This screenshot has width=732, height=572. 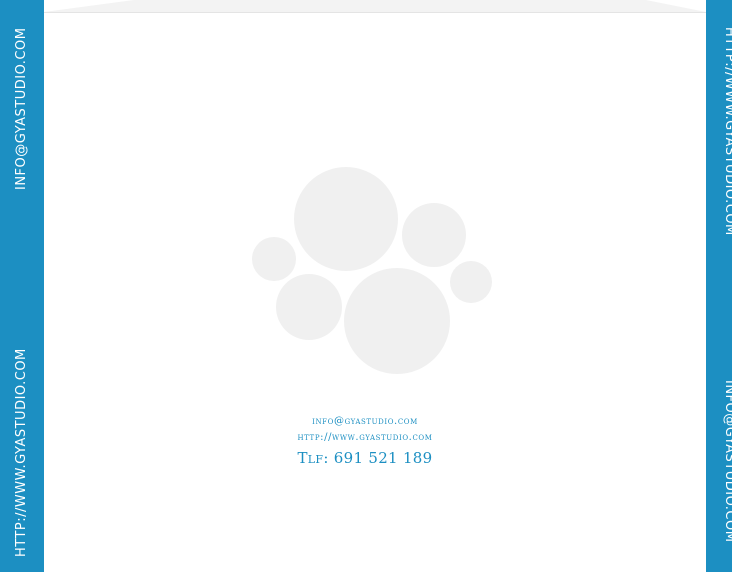 I want to click on contact-phone: Tlf: 691 521 189, so click(x=365, y=458).